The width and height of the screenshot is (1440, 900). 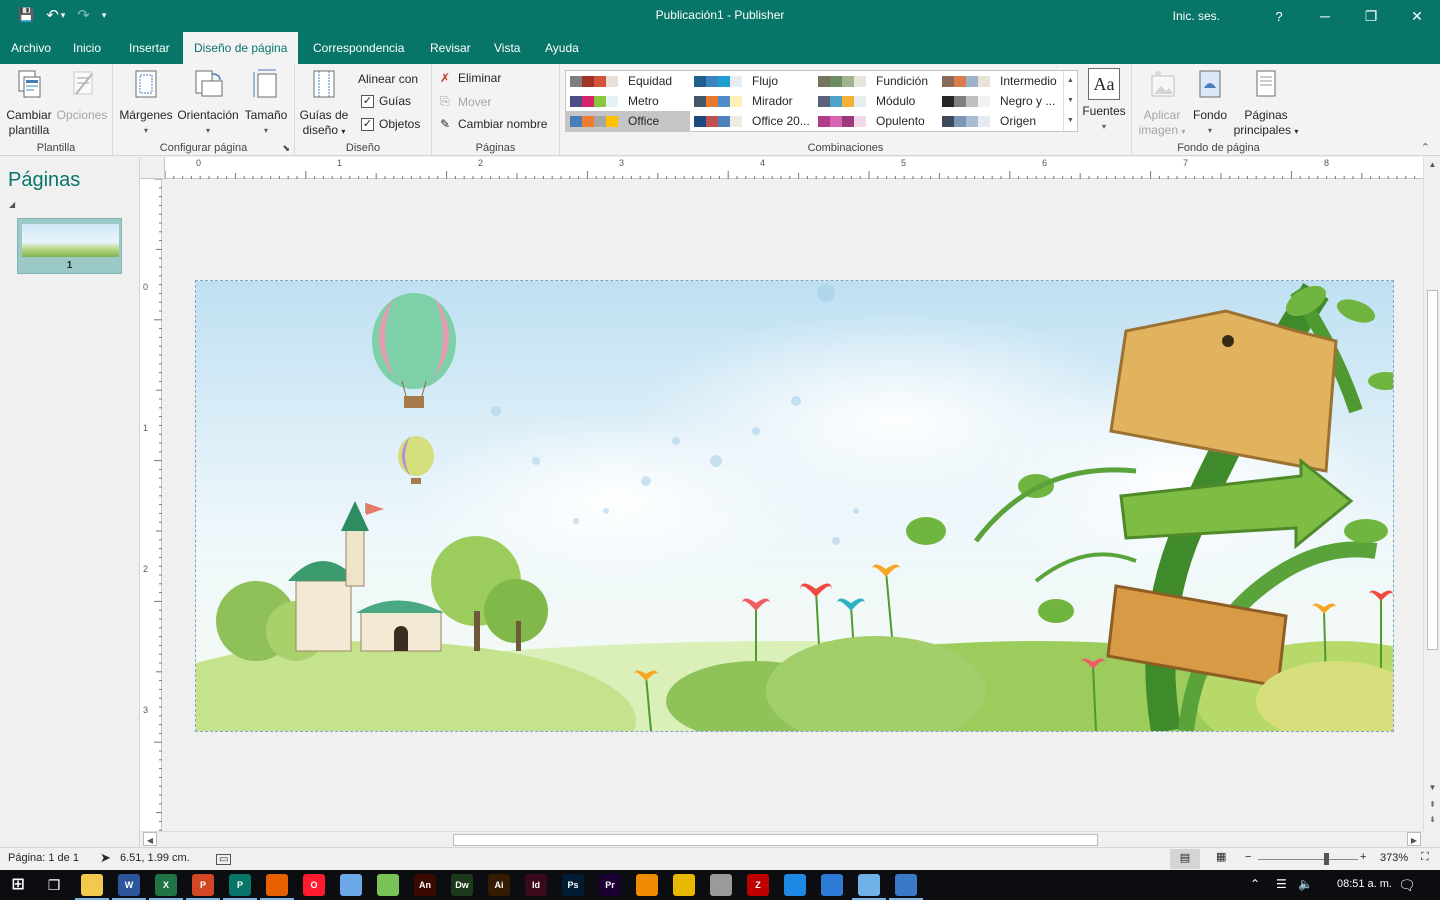 What do you see at coordinates (1326, 859) in the screenshot?
I see `zoom-slider-thumb` at bounding box center [1326, 859].